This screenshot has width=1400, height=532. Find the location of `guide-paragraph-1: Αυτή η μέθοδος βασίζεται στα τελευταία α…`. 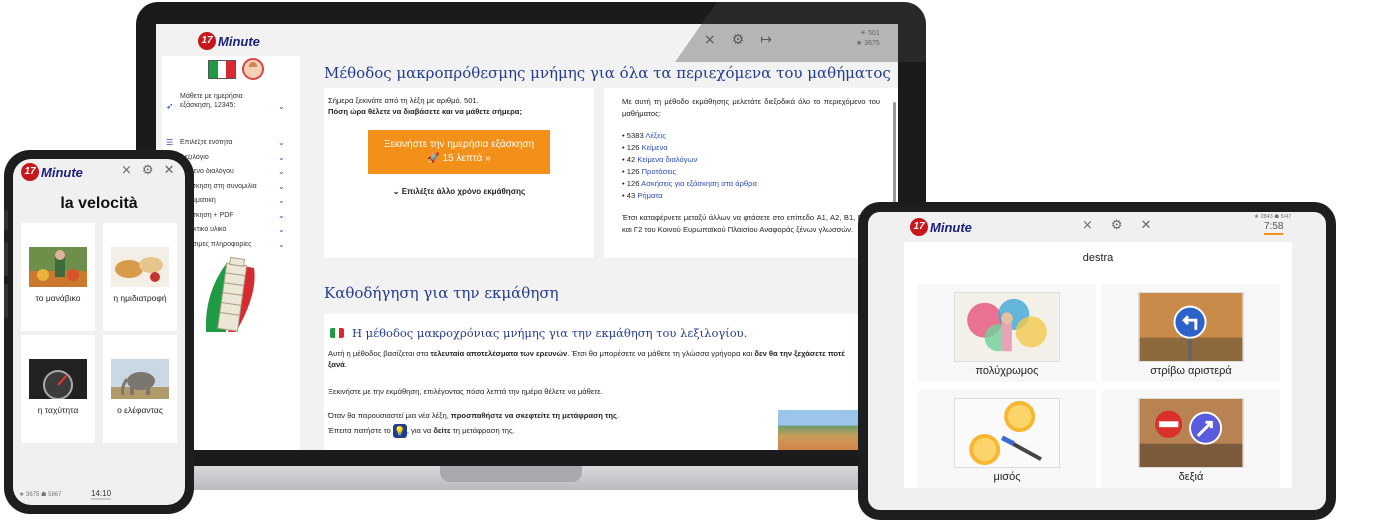

guide-paragraph-1: Αυτή η μέθοδος βασίζεται στα τελευταία α… is located at coordinates (586, 359).